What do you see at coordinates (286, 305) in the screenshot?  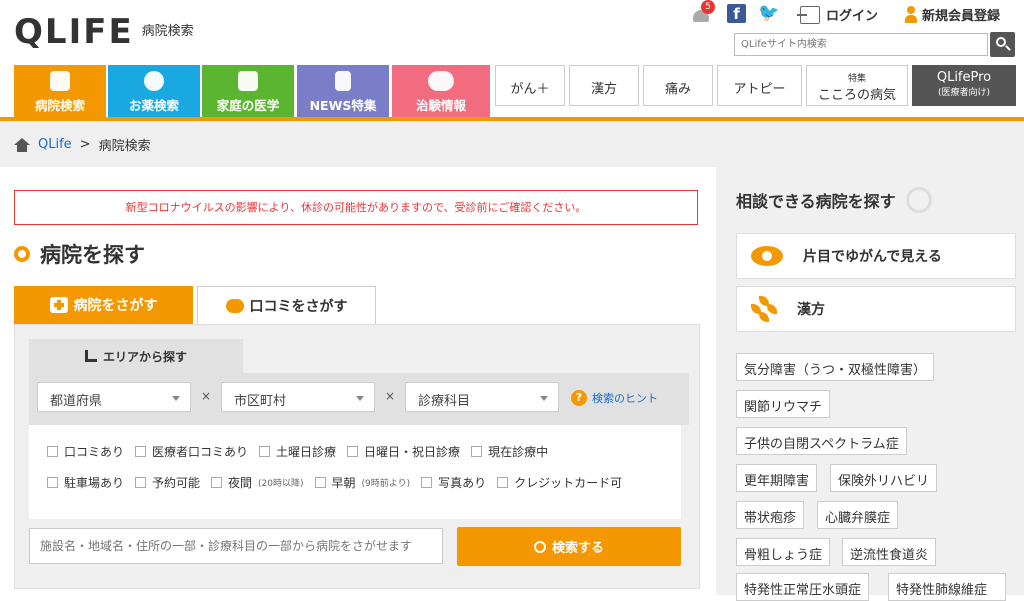 I see `tab-review-search: 口コミをさがす` at bounding box center [286, 305].